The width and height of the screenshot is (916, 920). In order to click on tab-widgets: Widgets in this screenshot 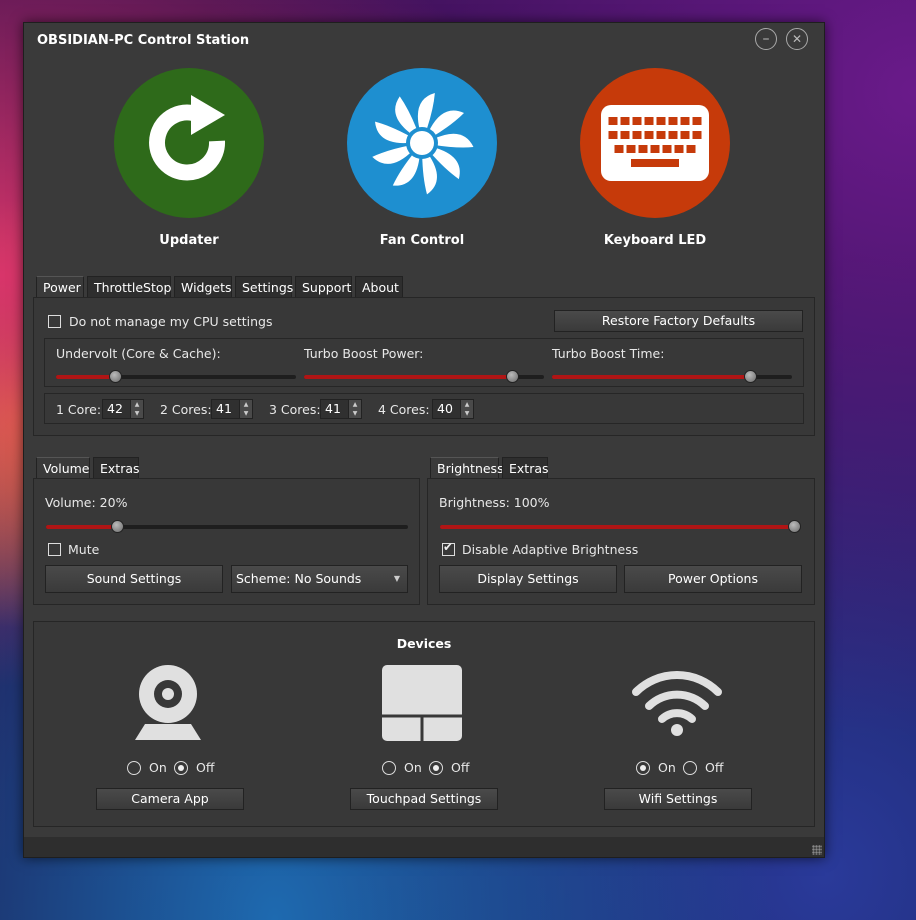, I will do `click(203, 287)`.